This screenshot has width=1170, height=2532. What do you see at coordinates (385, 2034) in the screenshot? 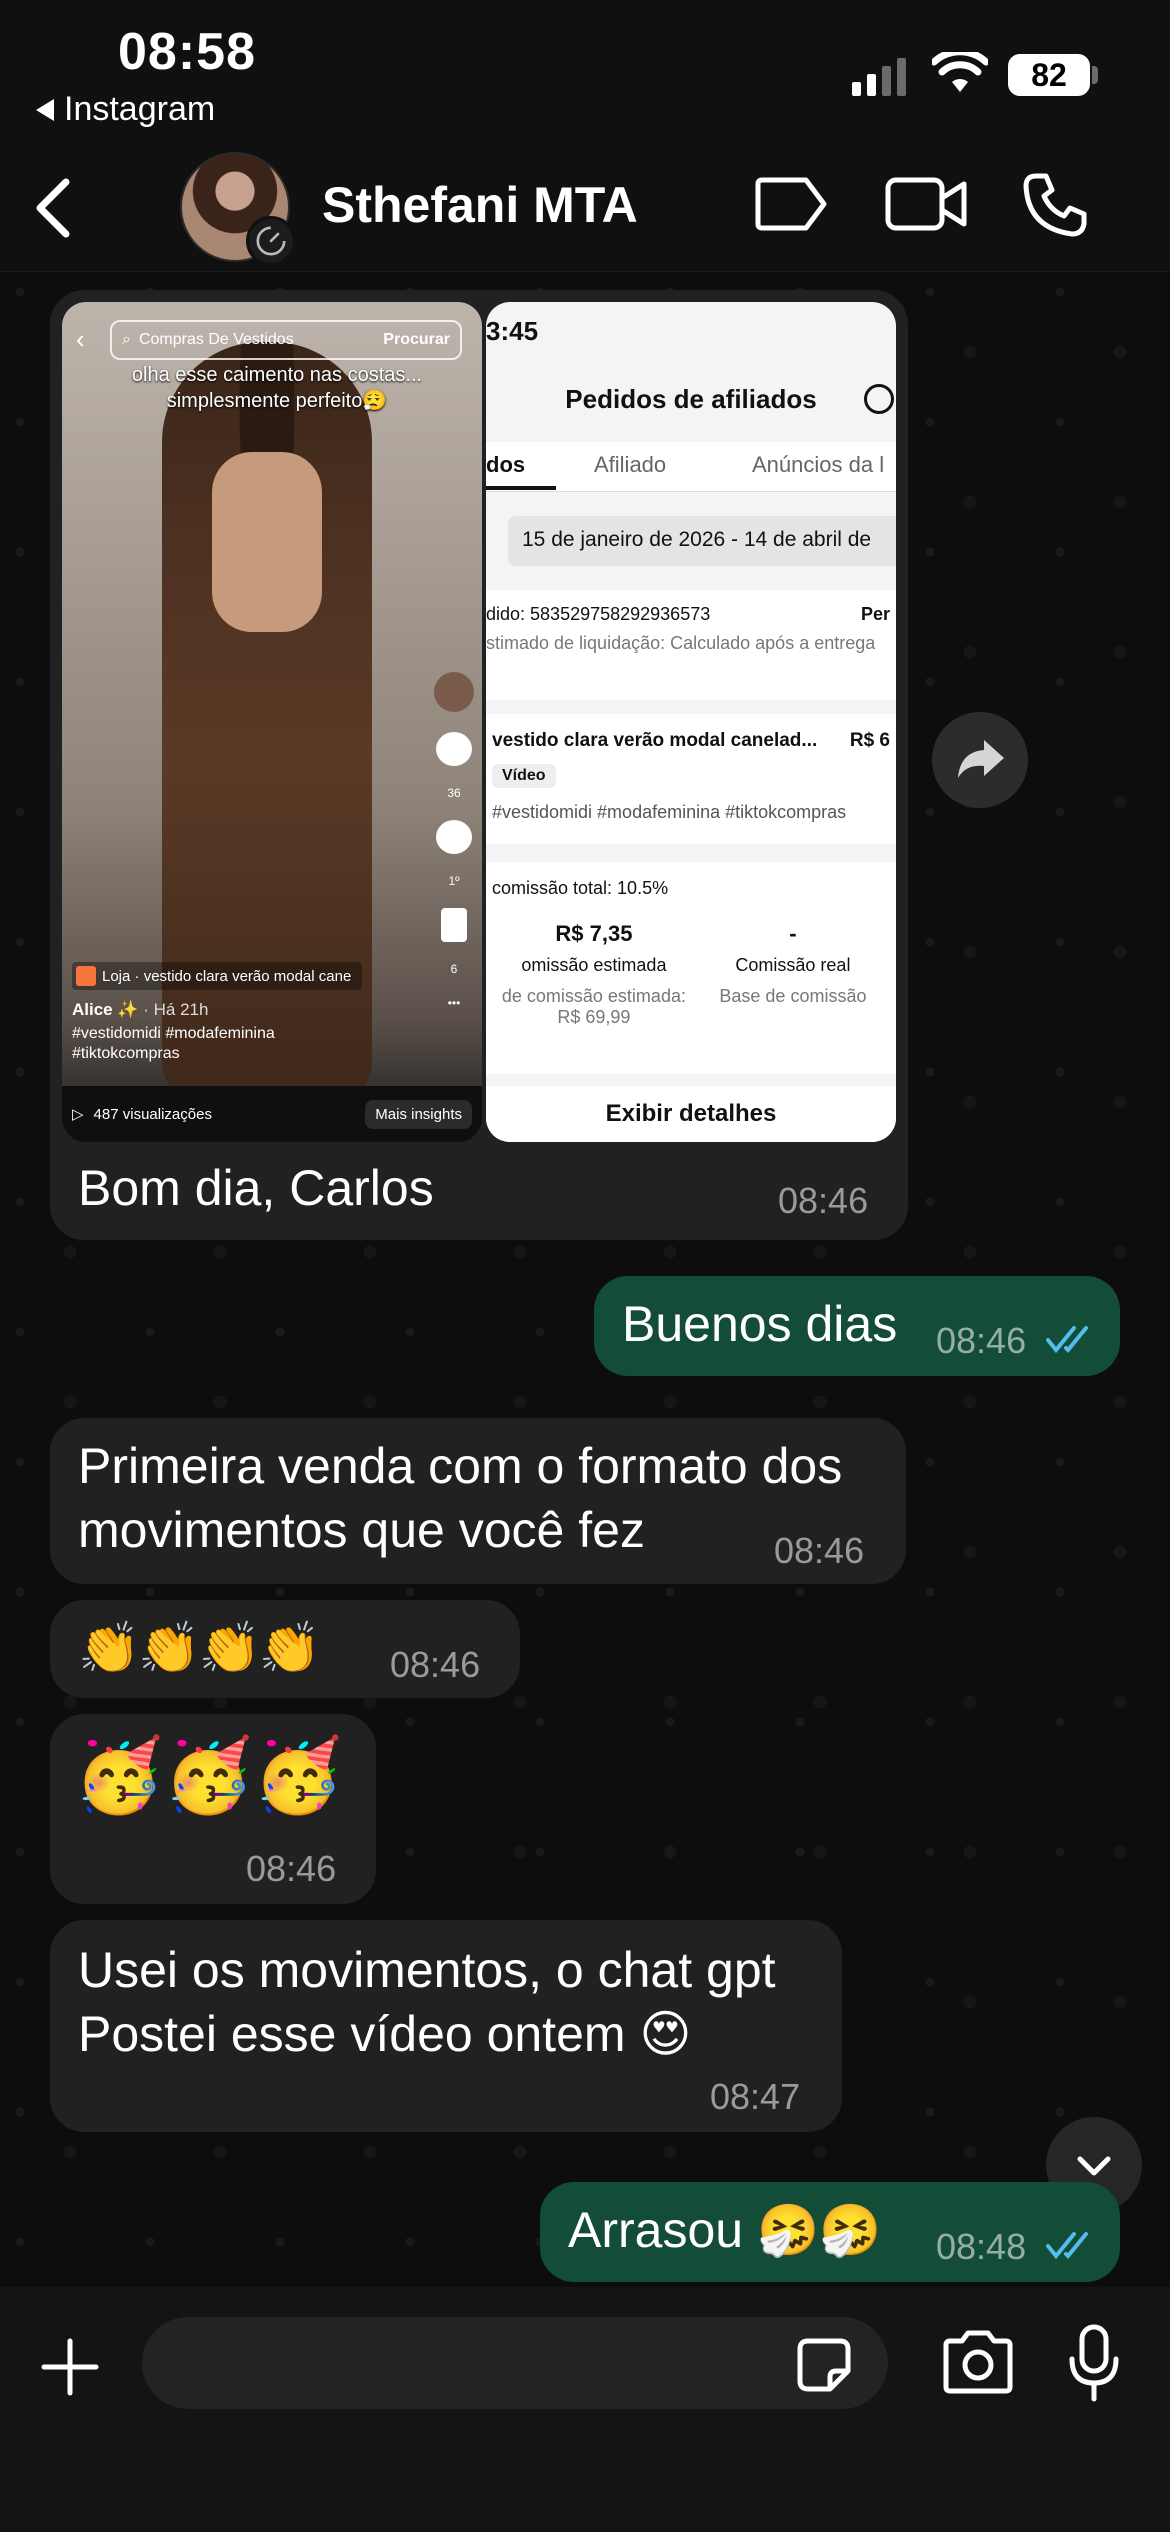
I see `message-text-line-2: Postei esse vídeo ontem 😍` at bounding box center [385, 2034].